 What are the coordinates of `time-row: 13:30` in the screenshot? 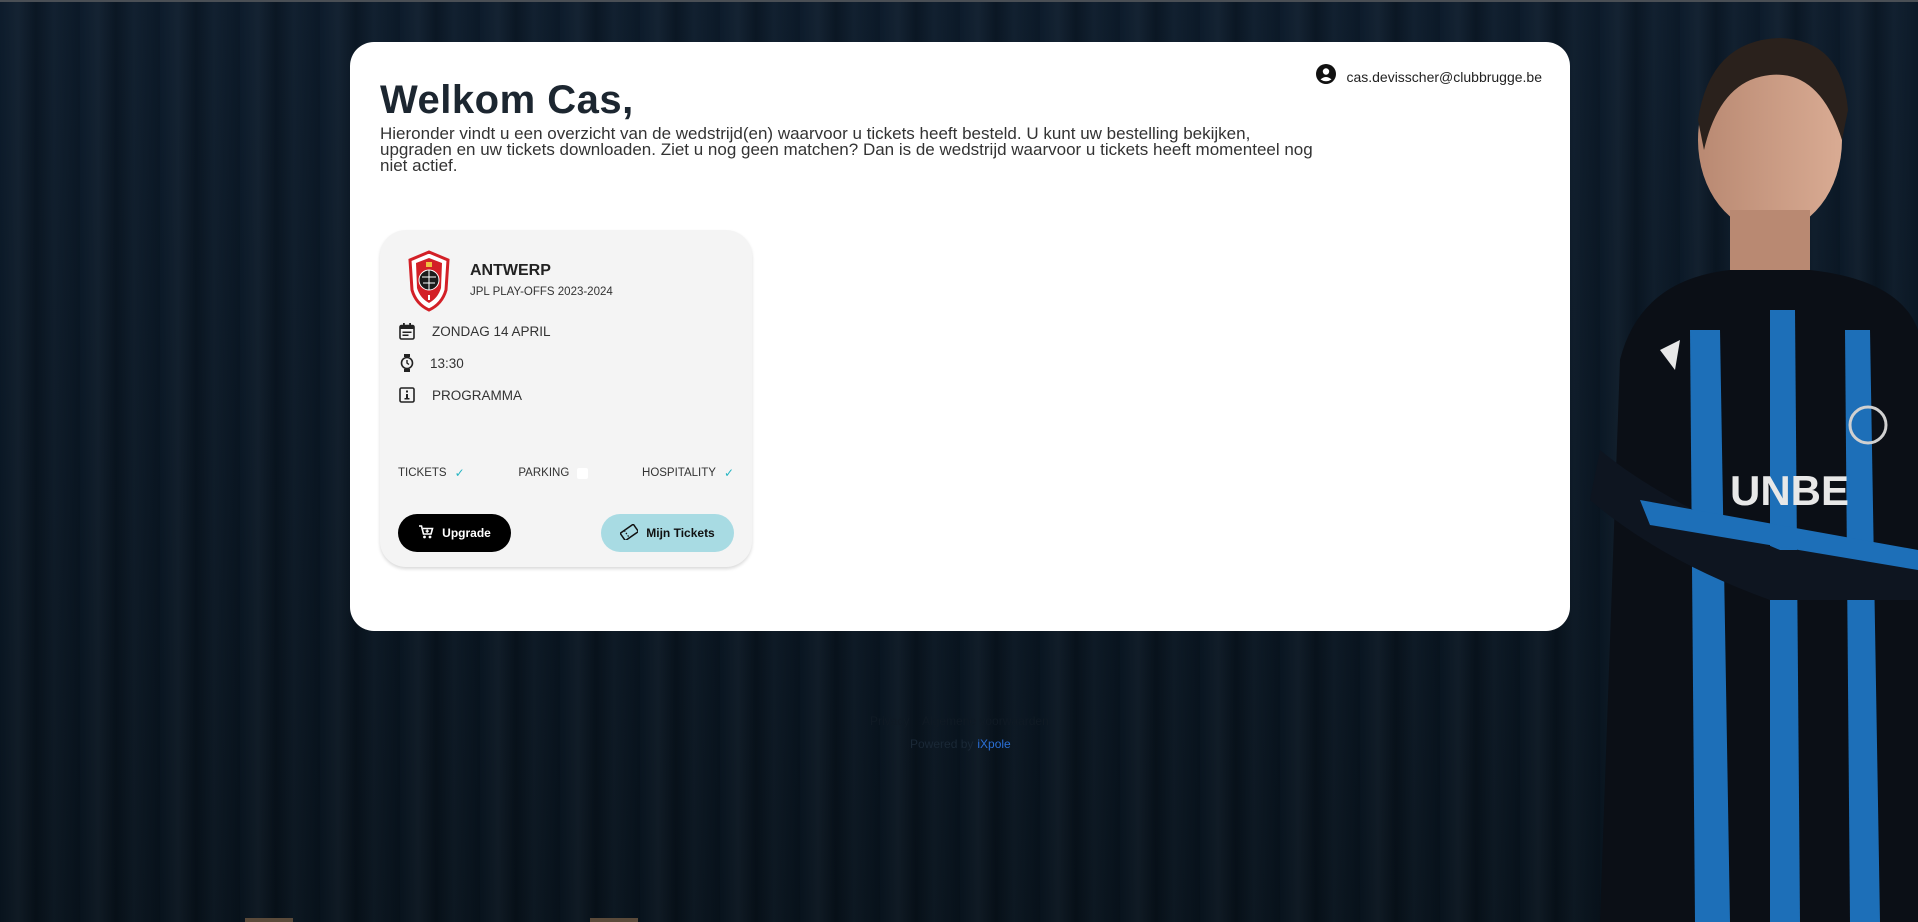 It's located at (431, 363).